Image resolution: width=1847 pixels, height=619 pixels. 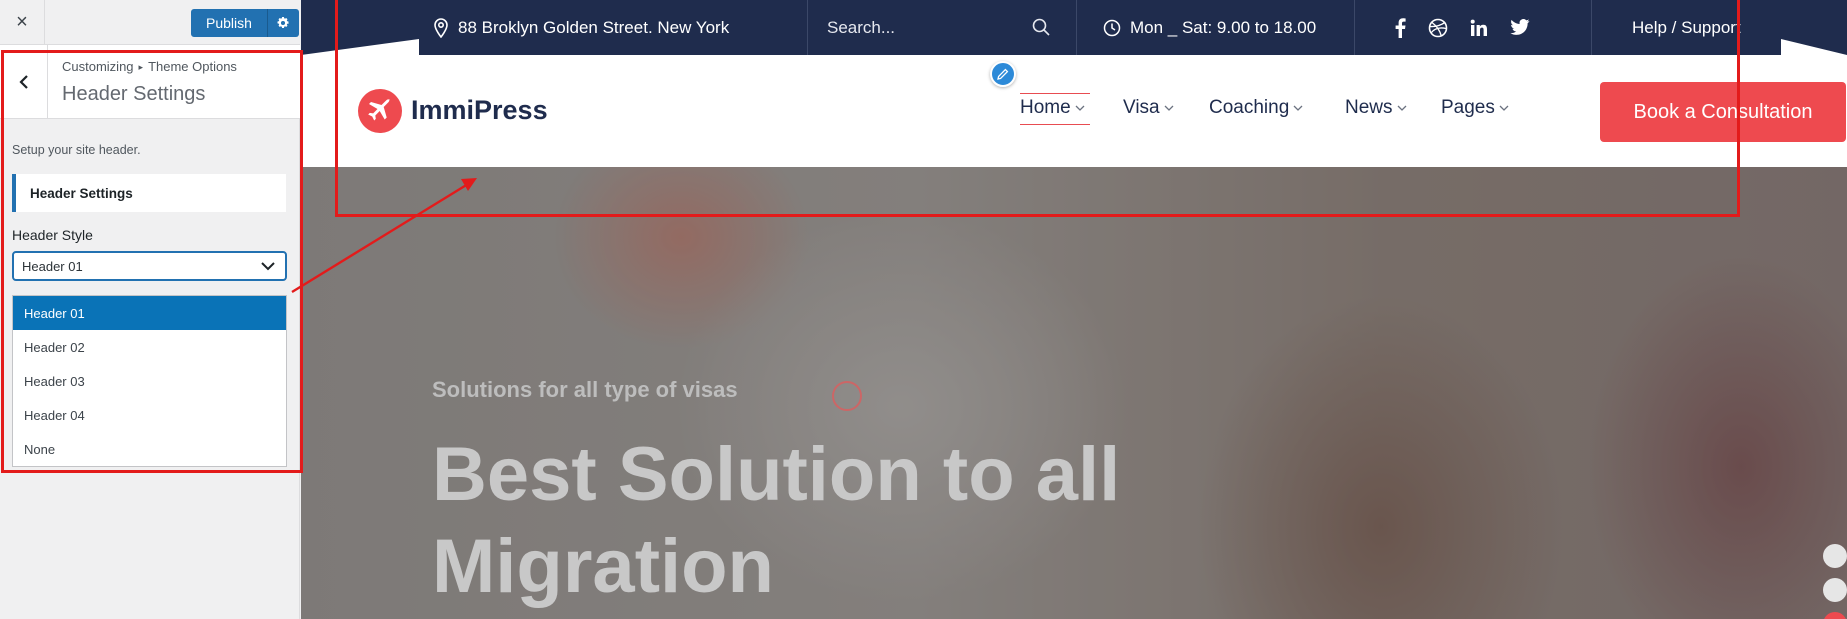 What do you see at coordinates (776, 520) in the screenshot?
I see `hero-title: Best Solution to all Migration` at bounding box center [776, 520].